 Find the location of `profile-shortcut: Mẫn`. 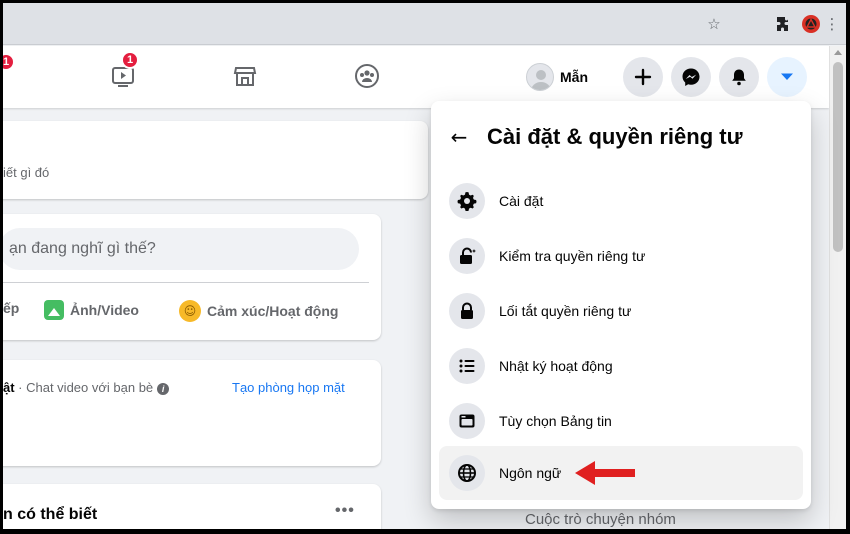

profile-shortcut: Mẫn is located at coordinates (560, 77).